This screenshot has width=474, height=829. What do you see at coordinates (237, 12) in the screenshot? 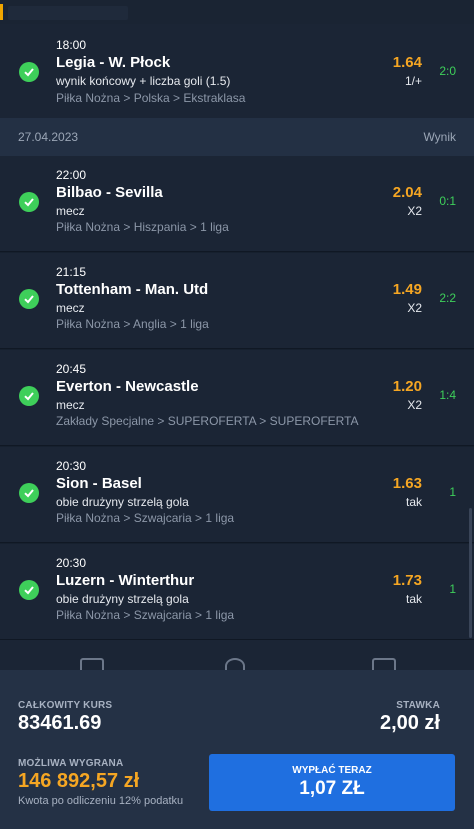
I see `top-bar` at bounding box center [237, 12].